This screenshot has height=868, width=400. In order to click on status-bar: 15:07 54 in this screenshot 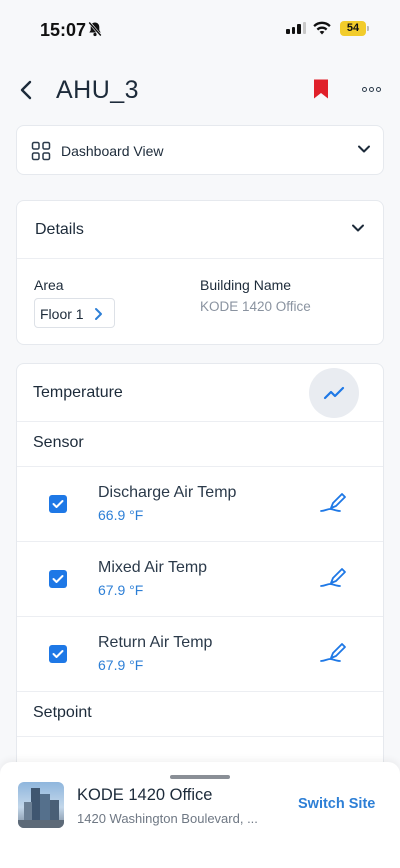, I will do `click(200, 29)`.